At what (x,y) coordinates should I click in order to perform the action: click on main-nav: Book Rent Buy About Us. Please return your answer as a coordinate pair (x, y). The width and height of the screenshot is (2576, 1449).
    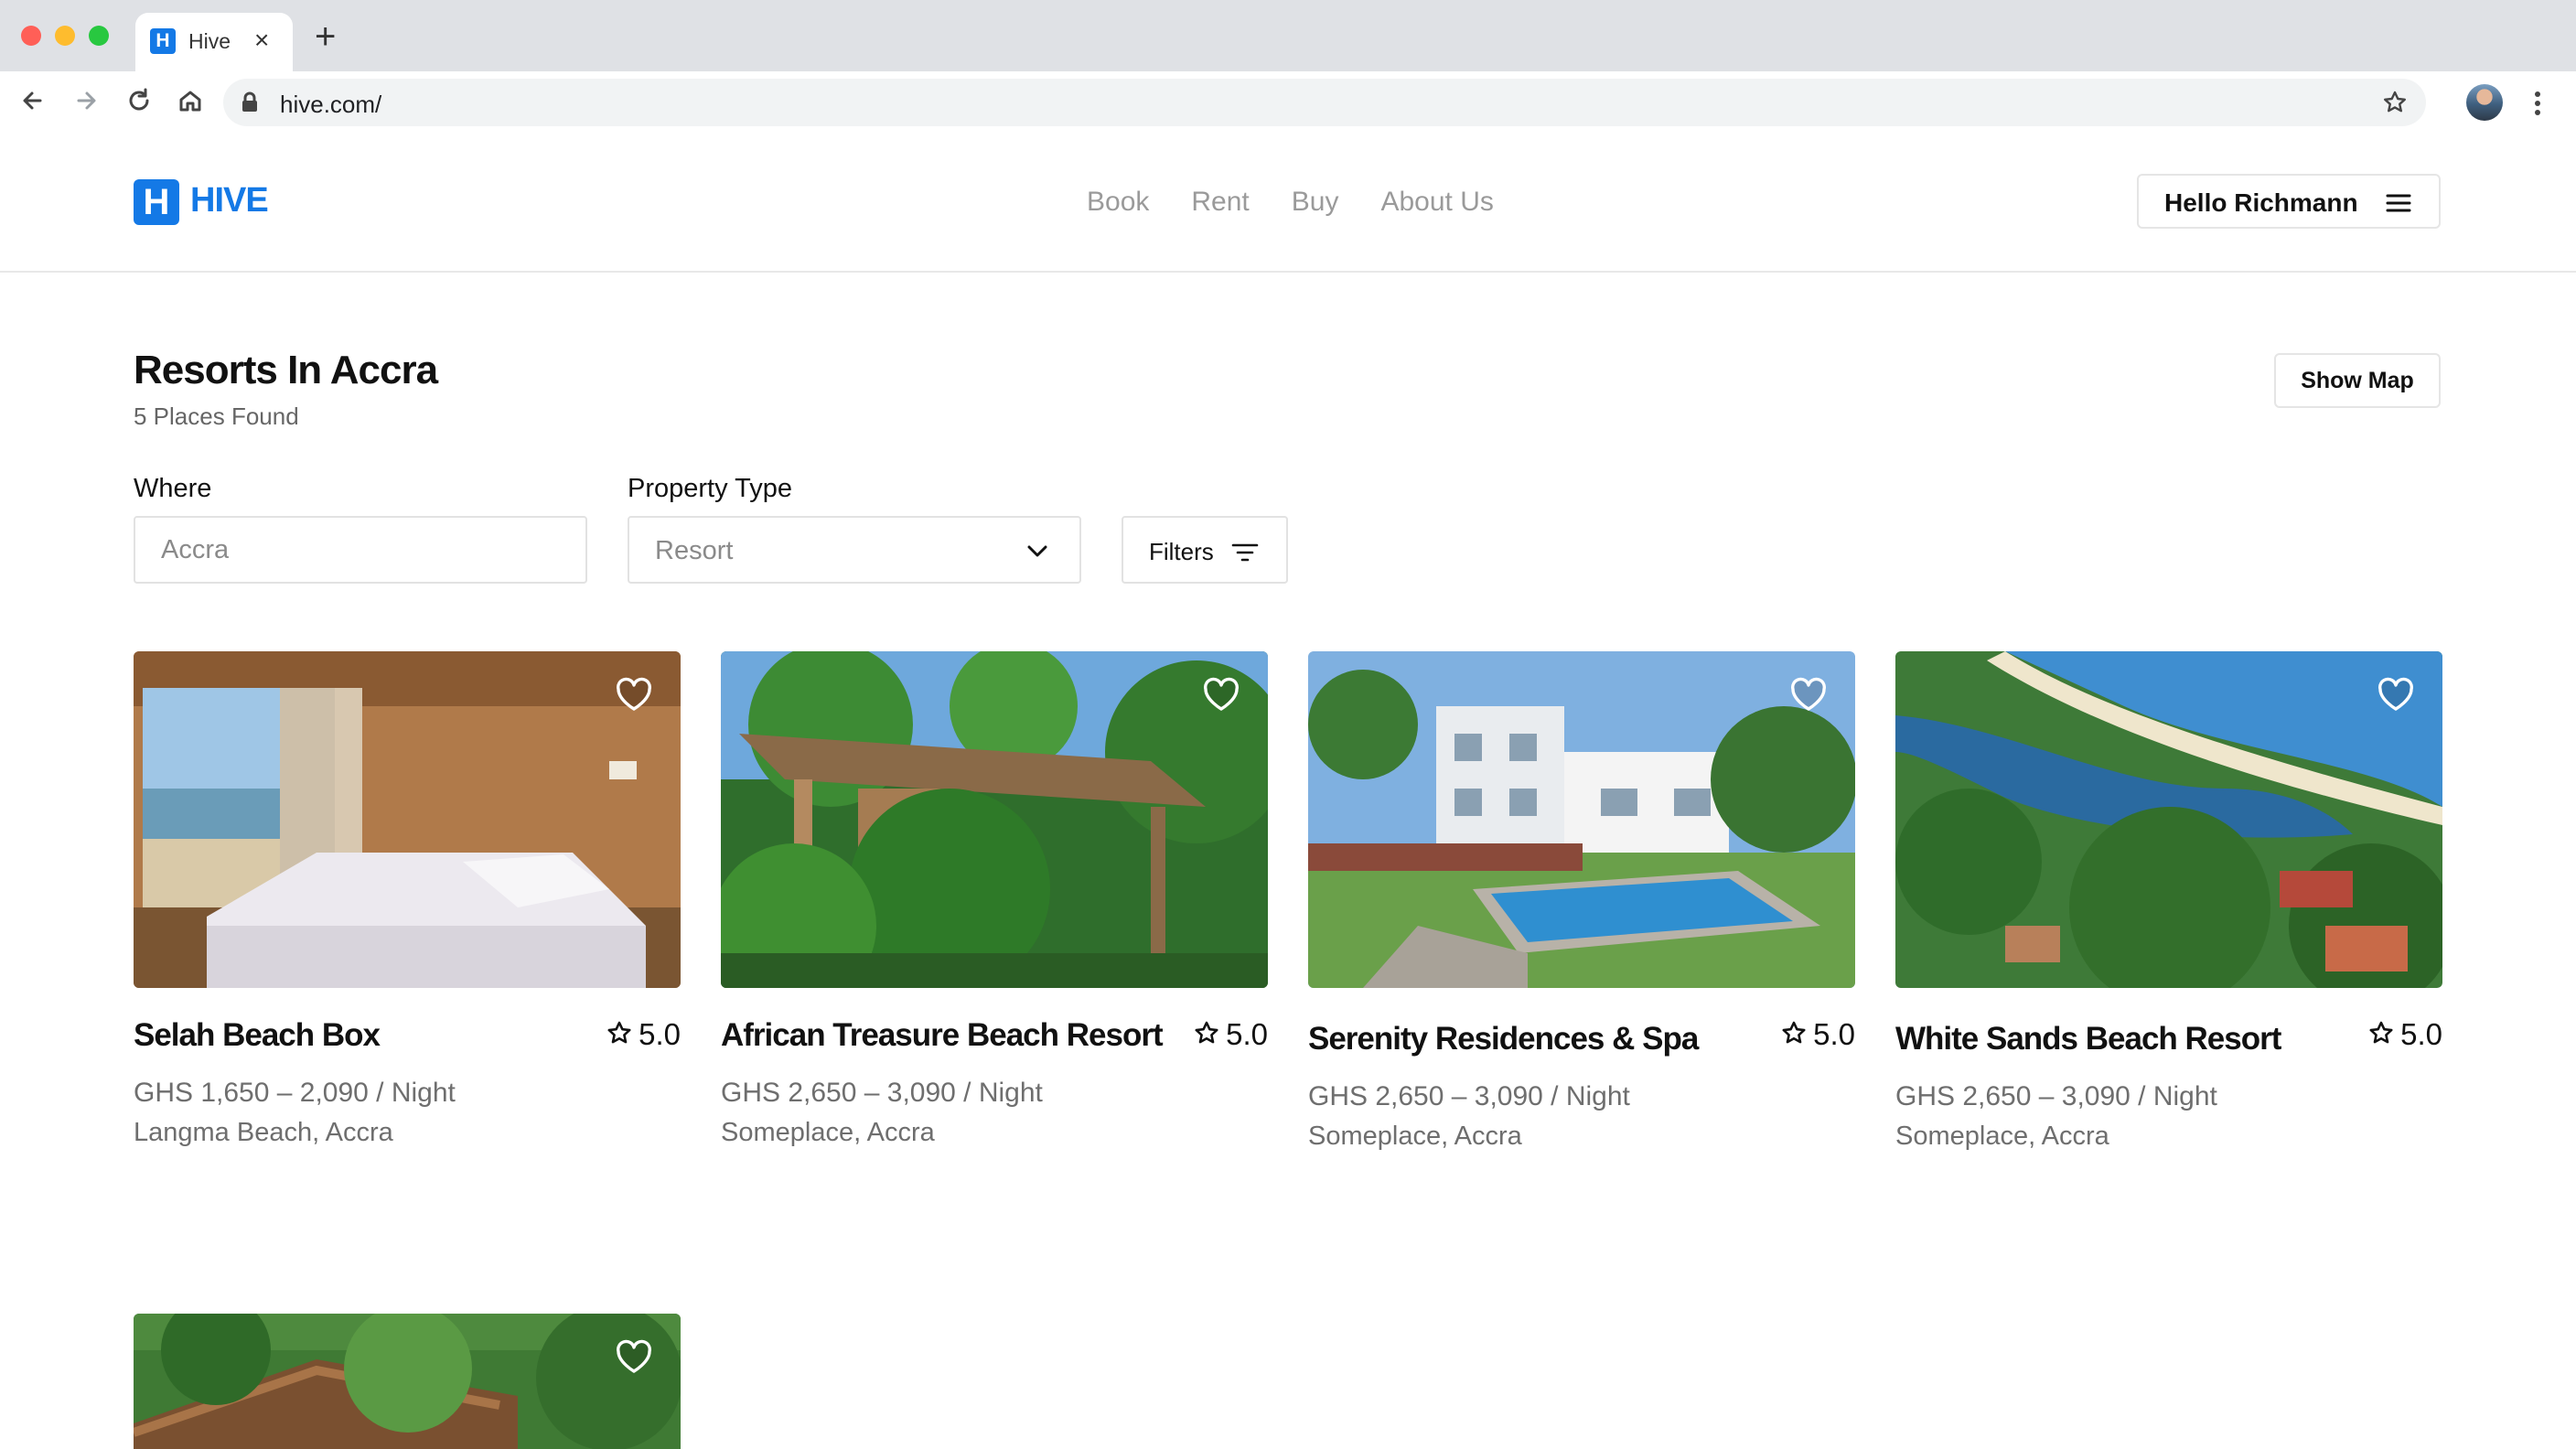
    Looking at the image, I should click on (1291, 202).